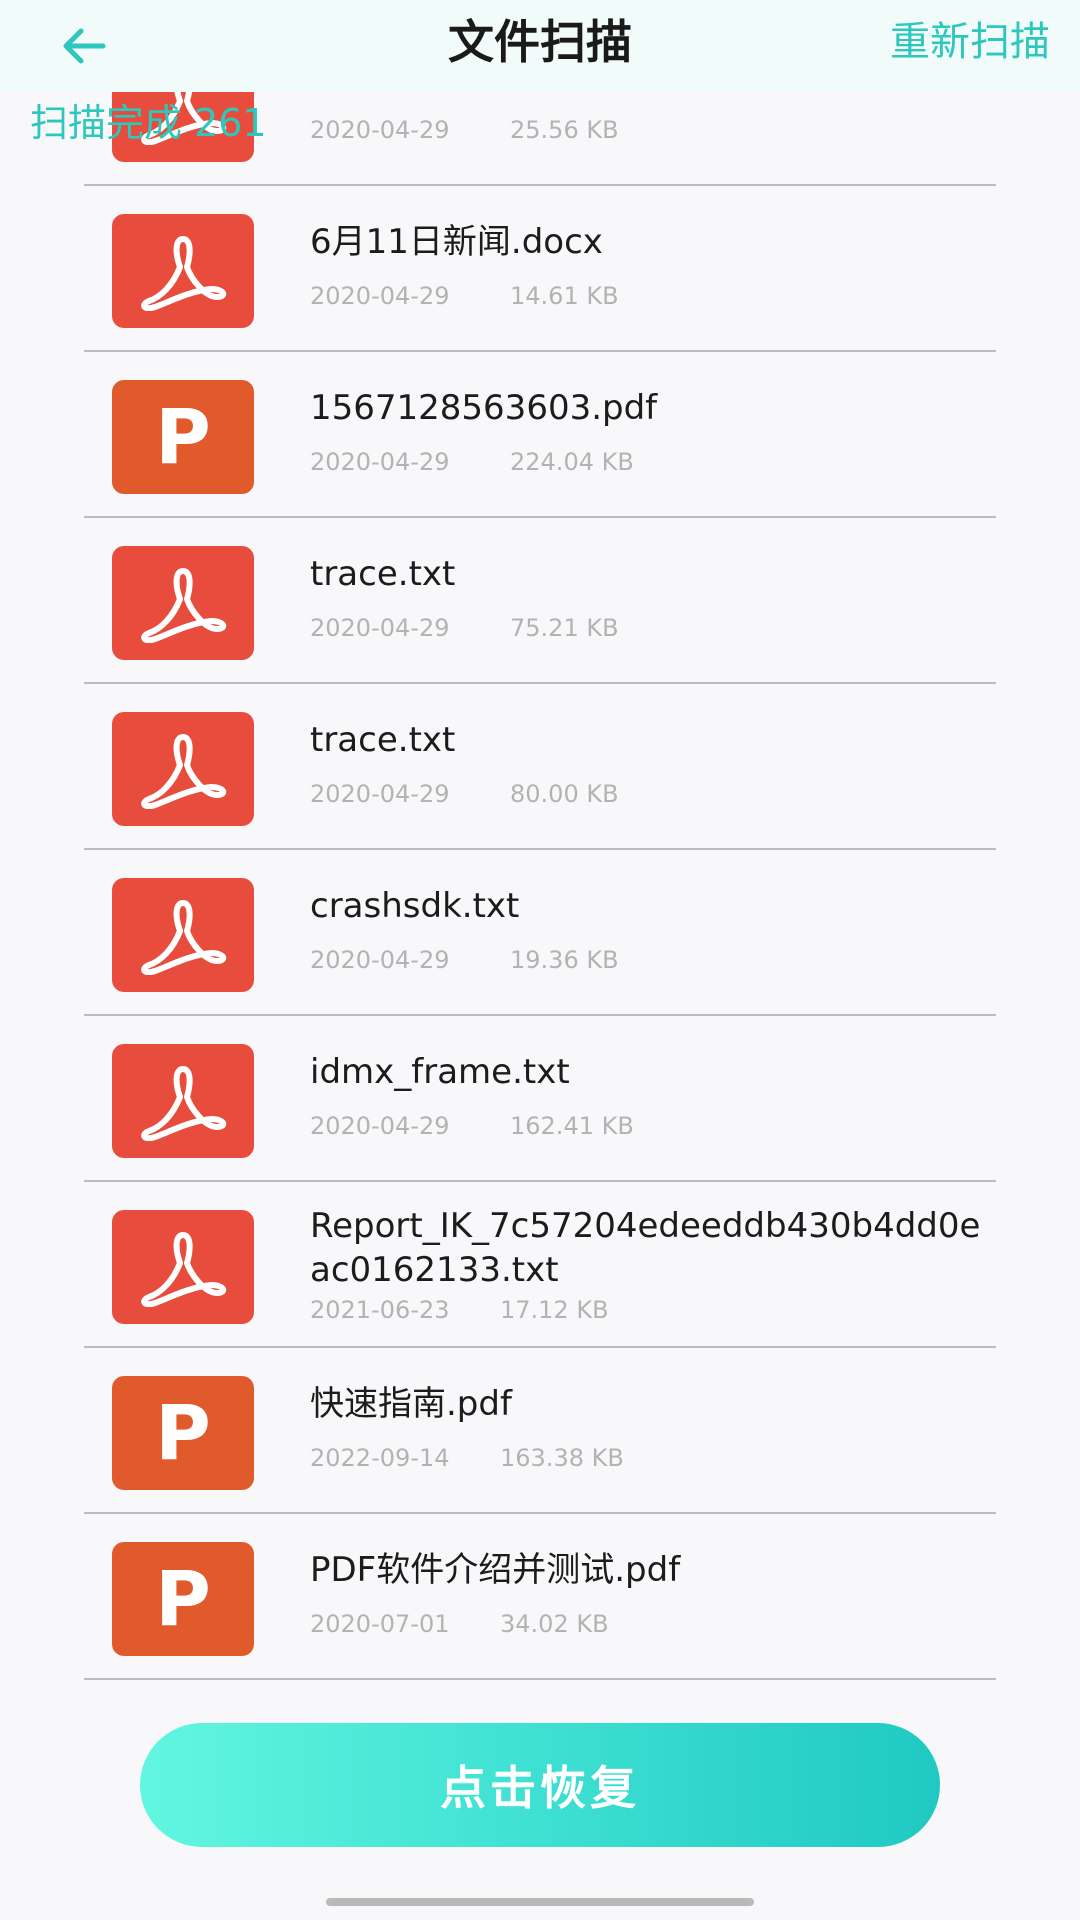 The height and width of the screenshot is (1920, 1080). Describe the element at coordinates (472, 1126) in the screenshot. I see `file-meta: 2020-04-29 162.41 KB` at that location.